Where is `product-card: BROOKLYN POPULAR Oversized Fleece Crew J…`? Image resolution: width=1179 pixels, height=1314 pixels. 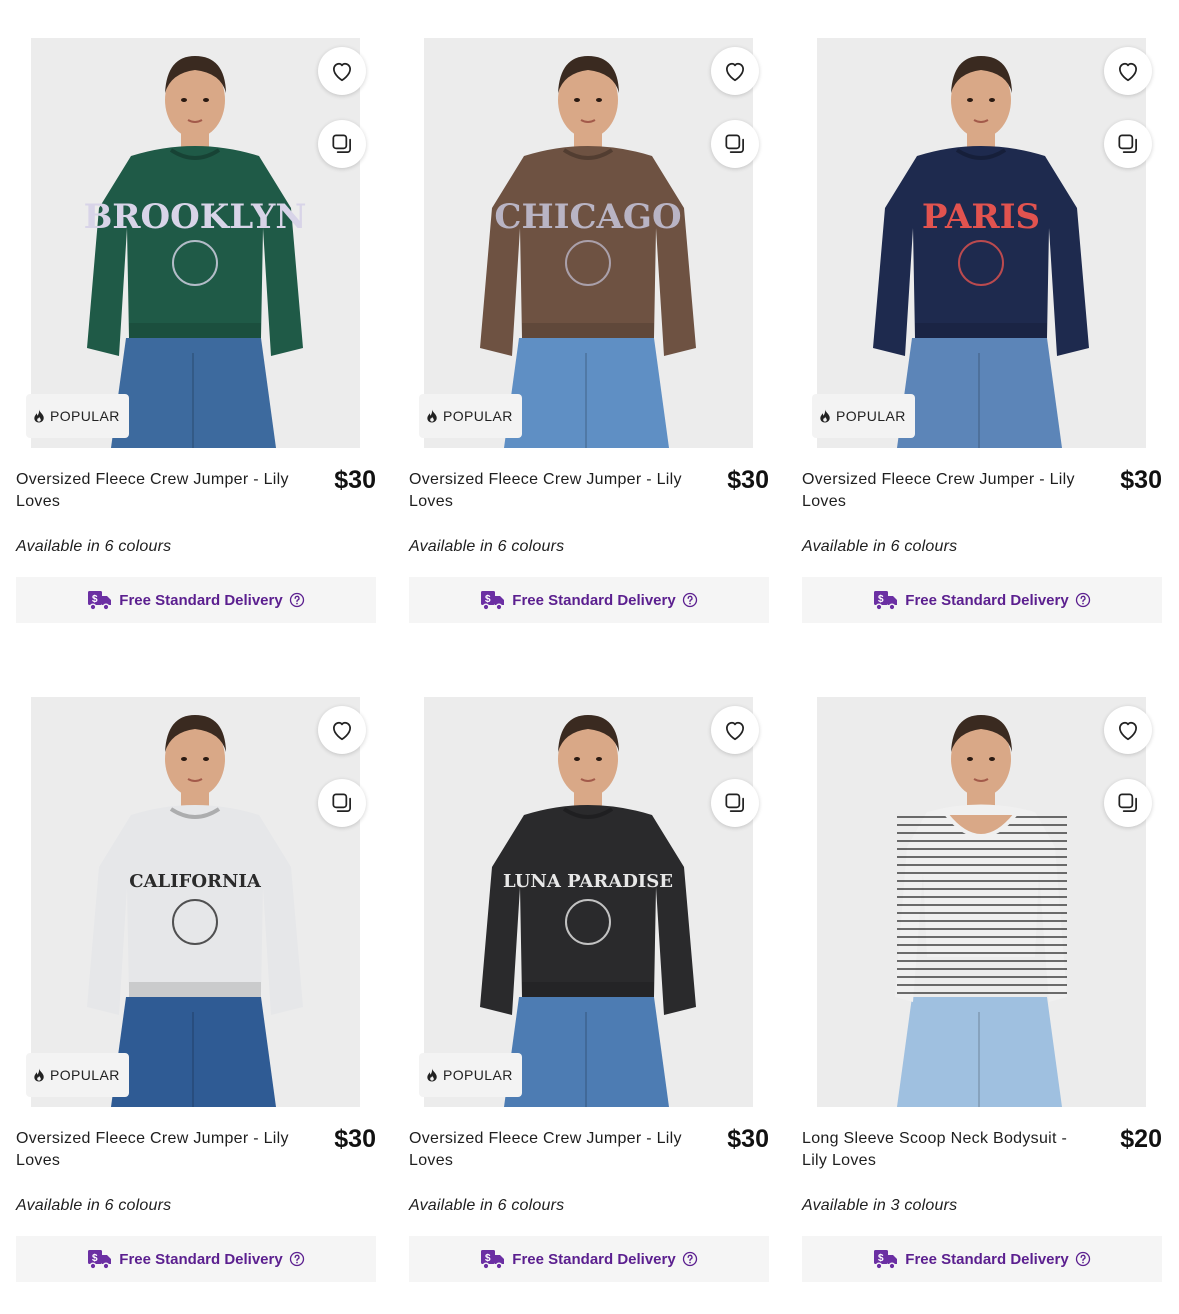 product-card: BROOKLYN POPULAR Oversized Fleece Crew J… is located at coordinates (196, 338).